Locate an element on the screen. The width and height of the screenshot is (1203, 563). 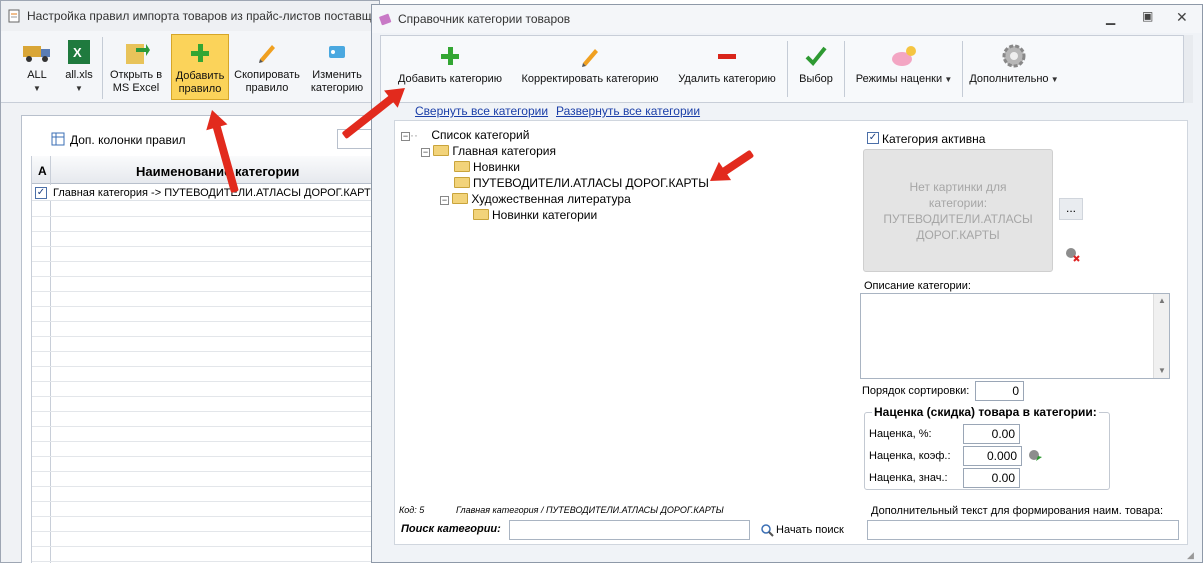
description-textarea is located at coordinates (1015, 336).